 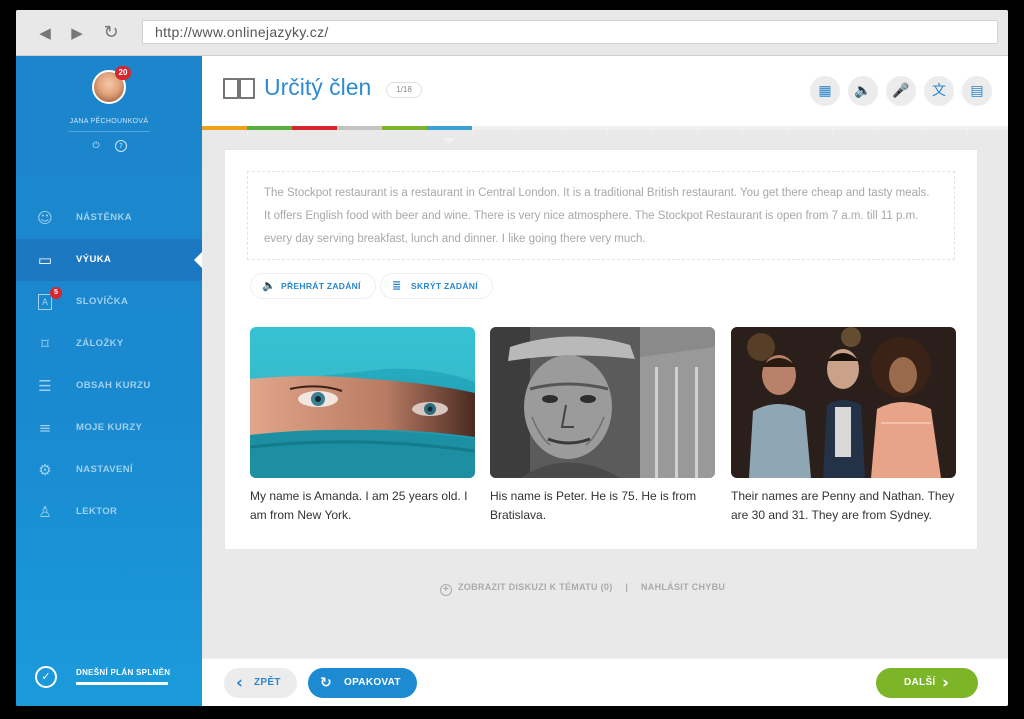 I want to click on photo-amanda, so click(x=362, y=402).